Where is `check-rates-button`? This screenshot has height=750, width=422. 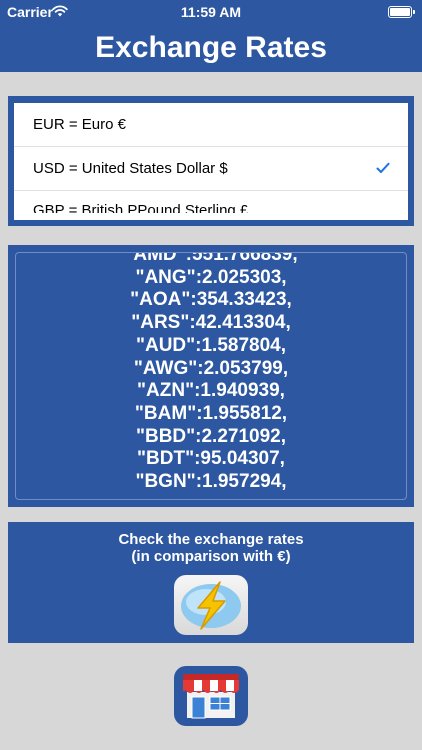 check-rates-button is located at coordinates (211, 605).